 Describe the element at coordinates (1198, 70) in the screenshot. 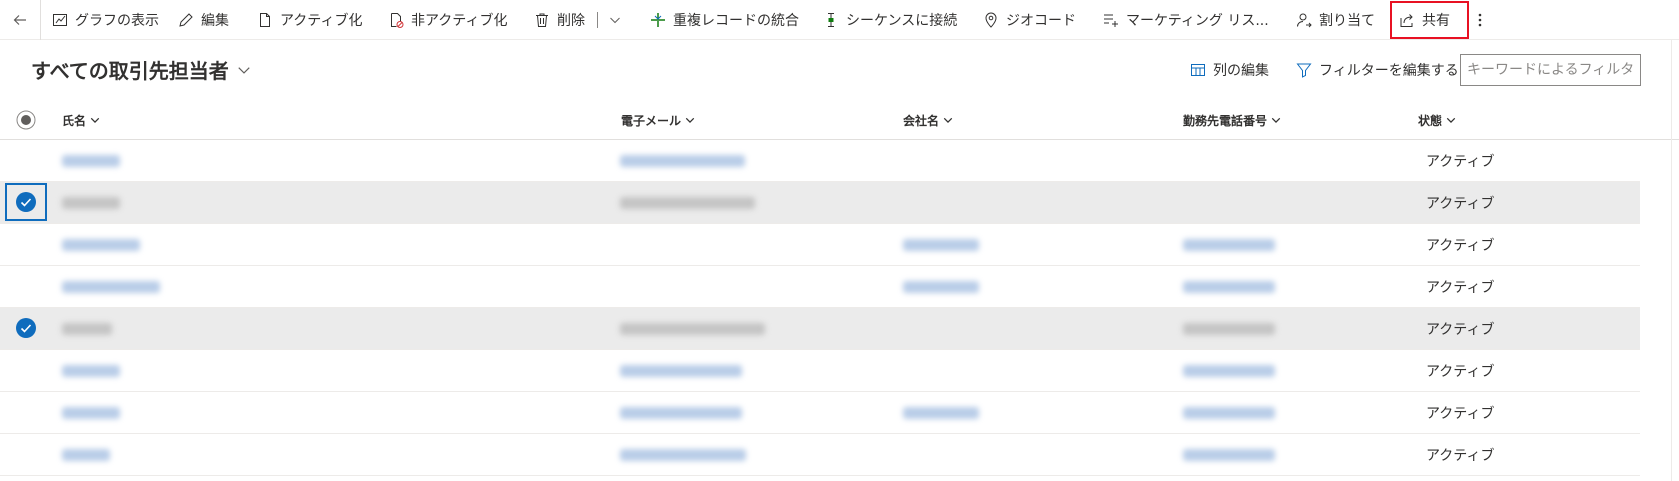

I see `columns-icon` at that location.